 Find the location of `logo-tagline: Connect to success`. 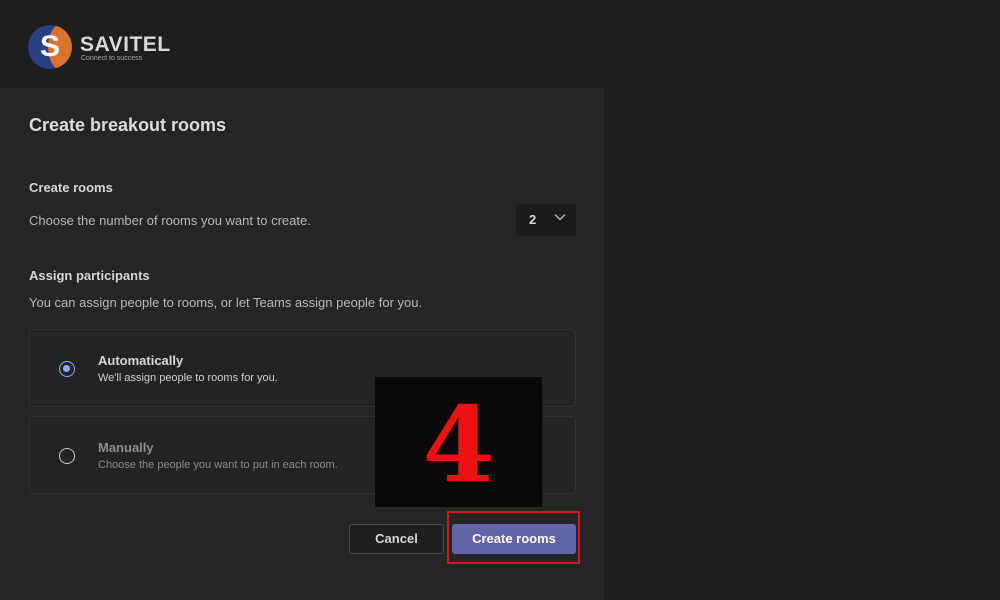

logo-tagline: Connect to success is located at coordinates (112, 58).